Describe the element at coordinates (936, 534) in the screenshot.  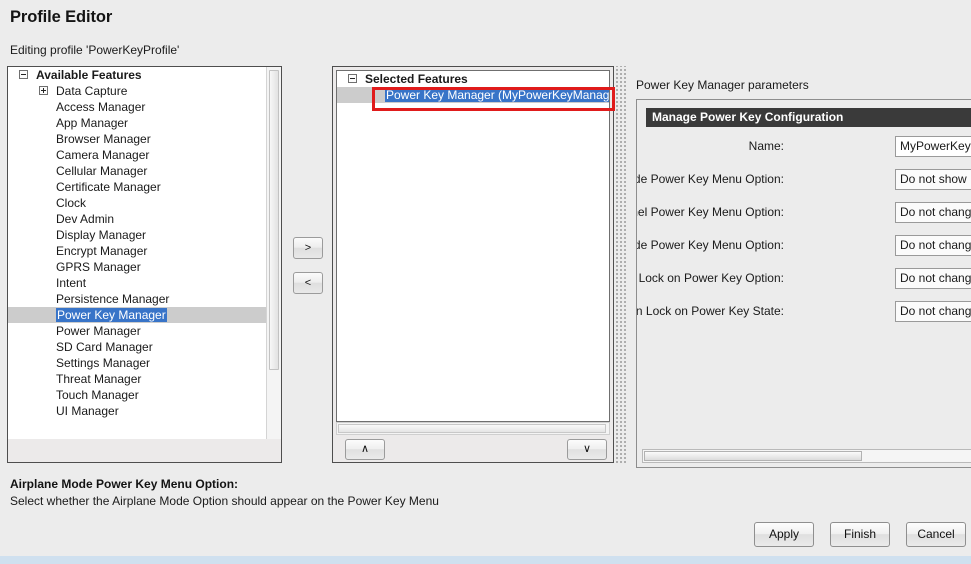
I see `cancel-button: Cancel` at that location.